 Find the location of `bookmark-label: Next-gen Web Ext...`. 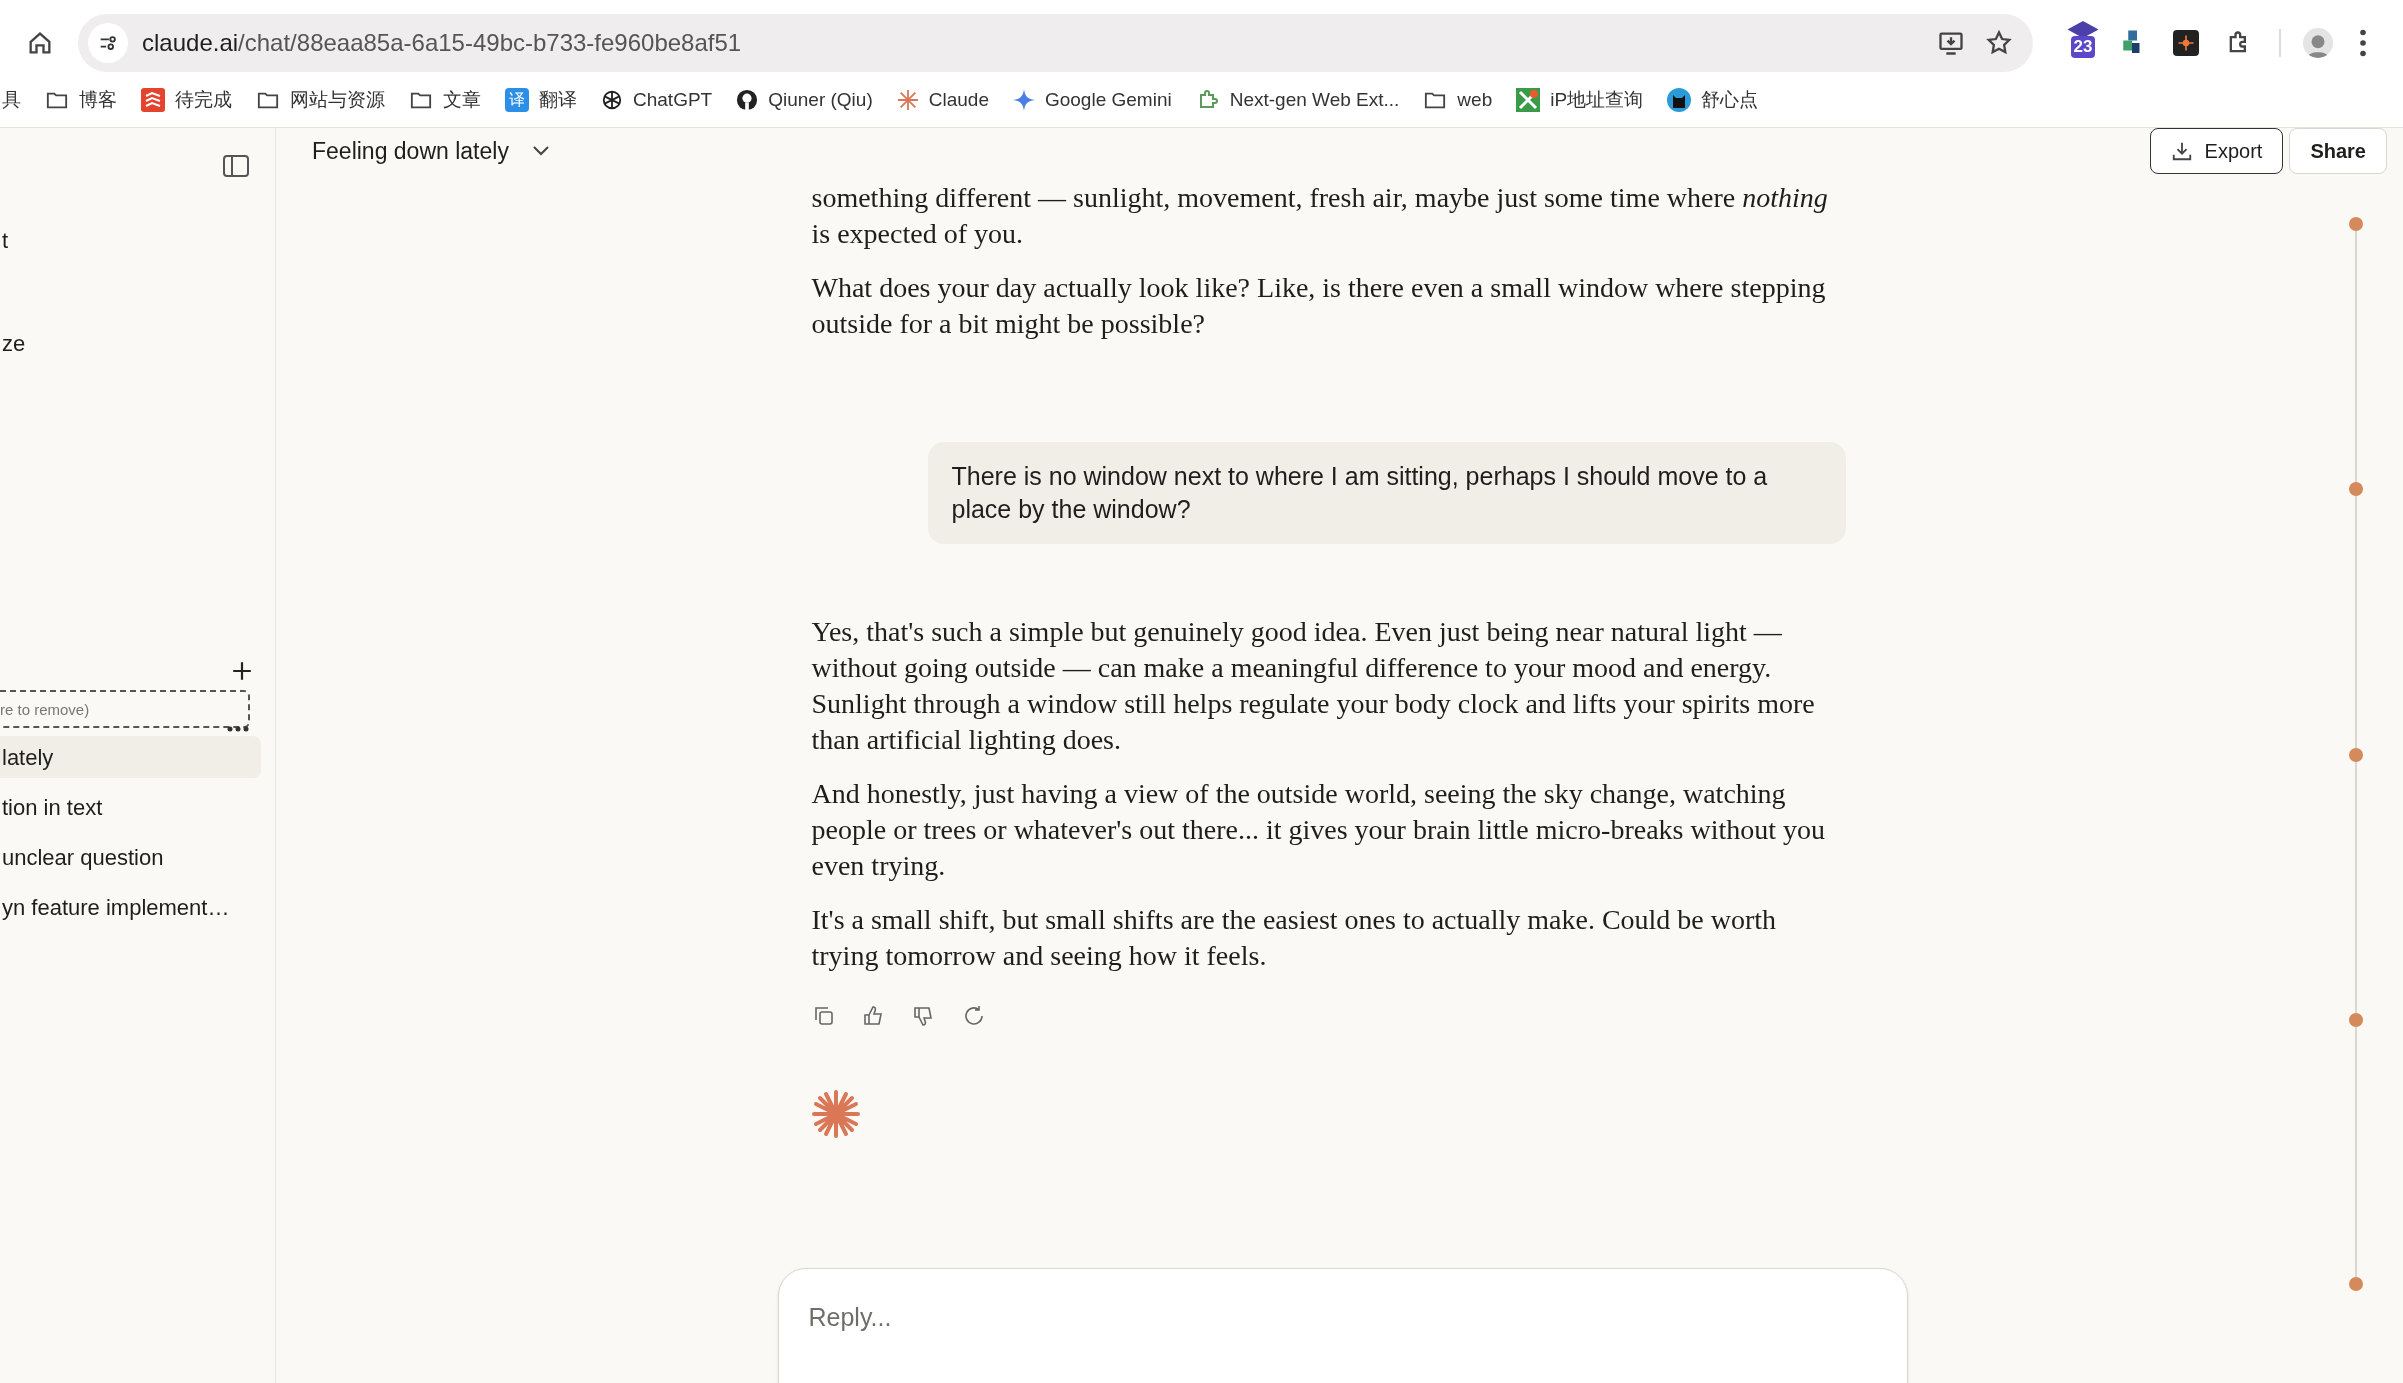

bookmark-label: Next-gen Web Ext... is located at coordinates (1314, 100).